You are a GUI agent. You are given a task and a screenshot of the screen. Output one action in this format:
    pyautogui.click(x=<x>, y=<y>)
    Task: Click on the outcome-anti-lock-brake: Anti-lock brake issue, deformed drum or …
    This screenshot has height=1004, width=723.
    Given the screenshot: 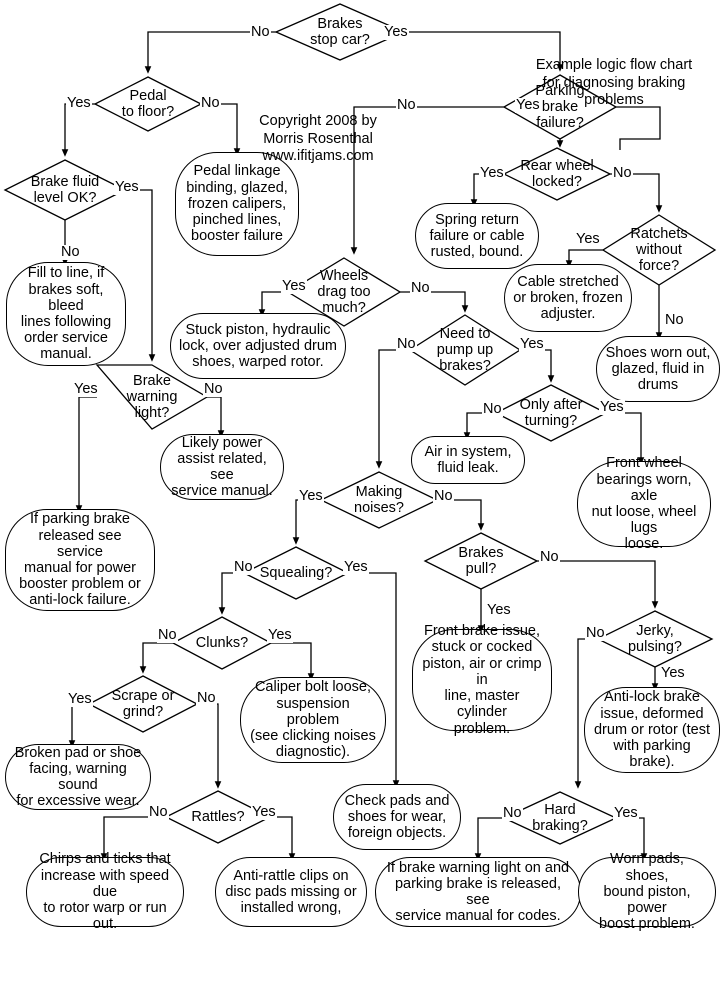 What is the action you would take?
    pyautogui.click(x=652, y=730)
    